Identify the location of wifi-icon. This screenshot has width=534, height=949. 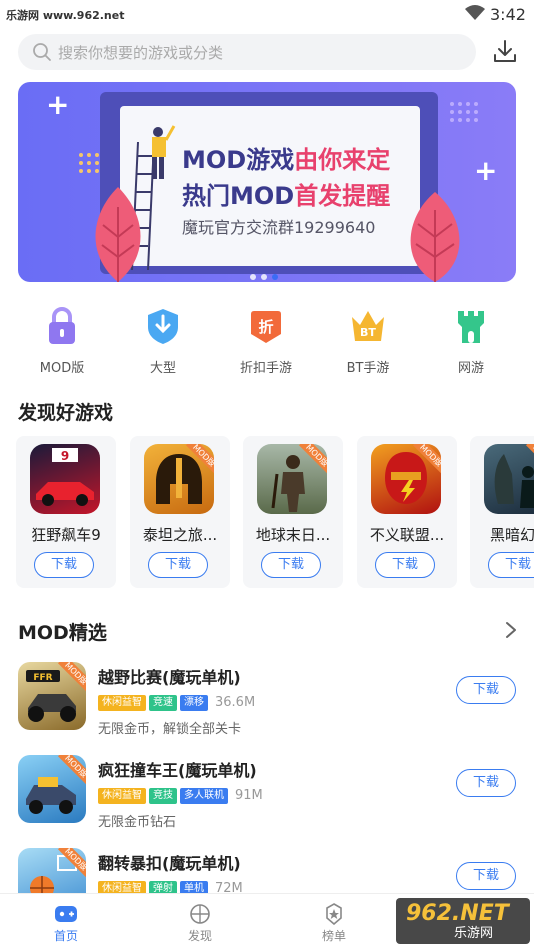
(475, 12).